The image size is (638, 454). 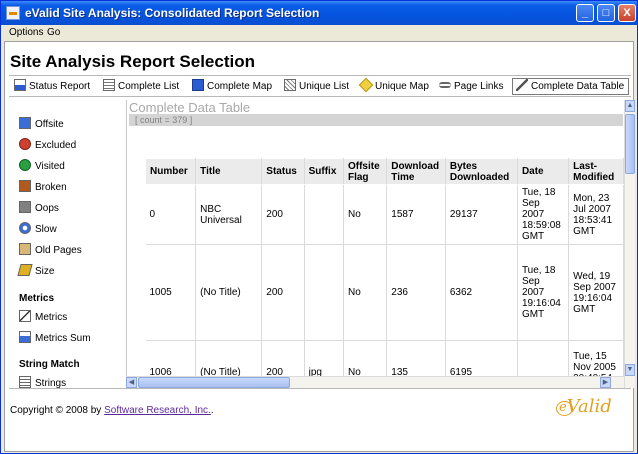 What do you see at coordinates (13, 13) in the screenshot?
I see `app-icon` at bounding box center [13, 13].